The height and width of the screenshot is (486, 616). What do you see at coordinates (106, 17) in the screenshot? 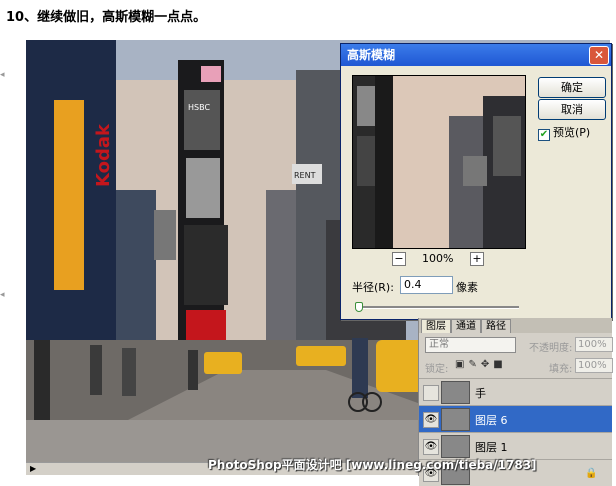
I see `step-caption: 10、继续做旧，高斯模糊一点点。` at bounding box center [106, 17].